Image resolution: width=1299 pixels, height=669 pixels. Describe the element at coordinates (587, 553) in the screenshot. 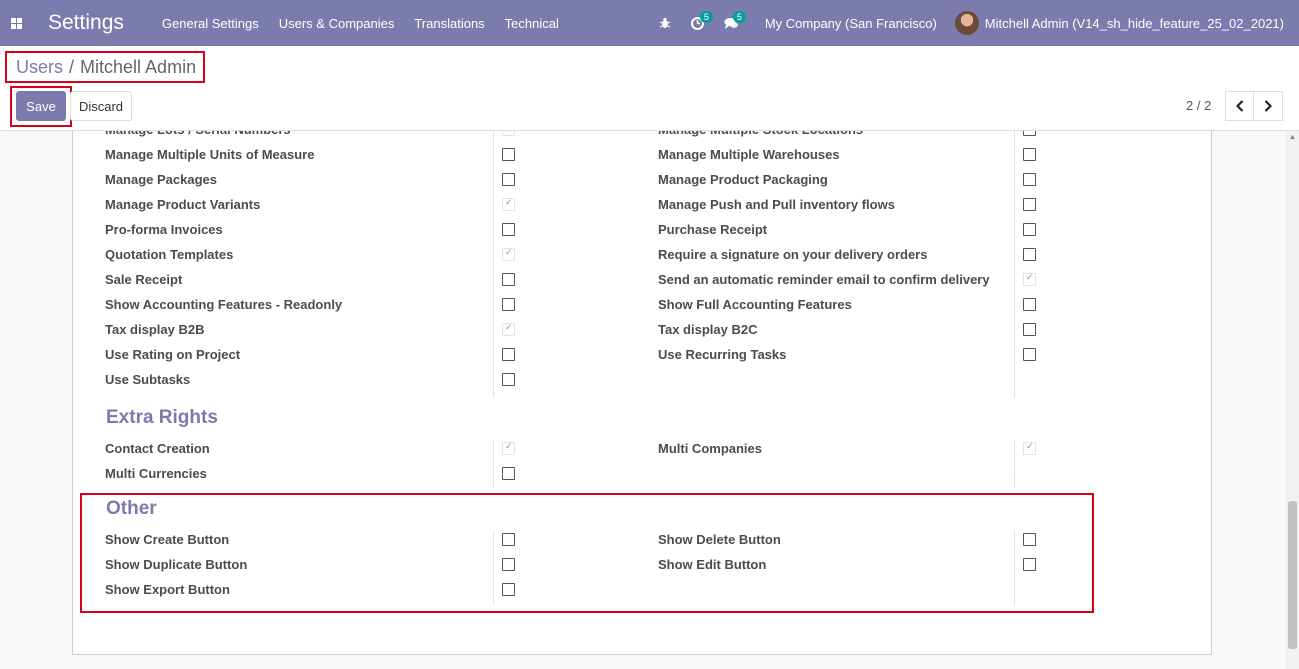

I see `other-section-highlight` at that location.